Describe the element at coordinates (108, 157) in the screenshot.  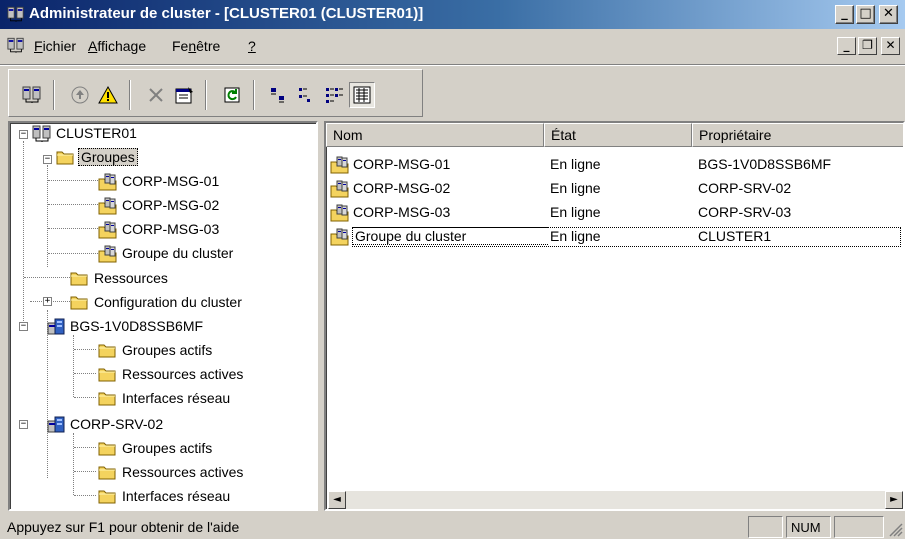
I see `tree-item-label: Groupes` at that location.